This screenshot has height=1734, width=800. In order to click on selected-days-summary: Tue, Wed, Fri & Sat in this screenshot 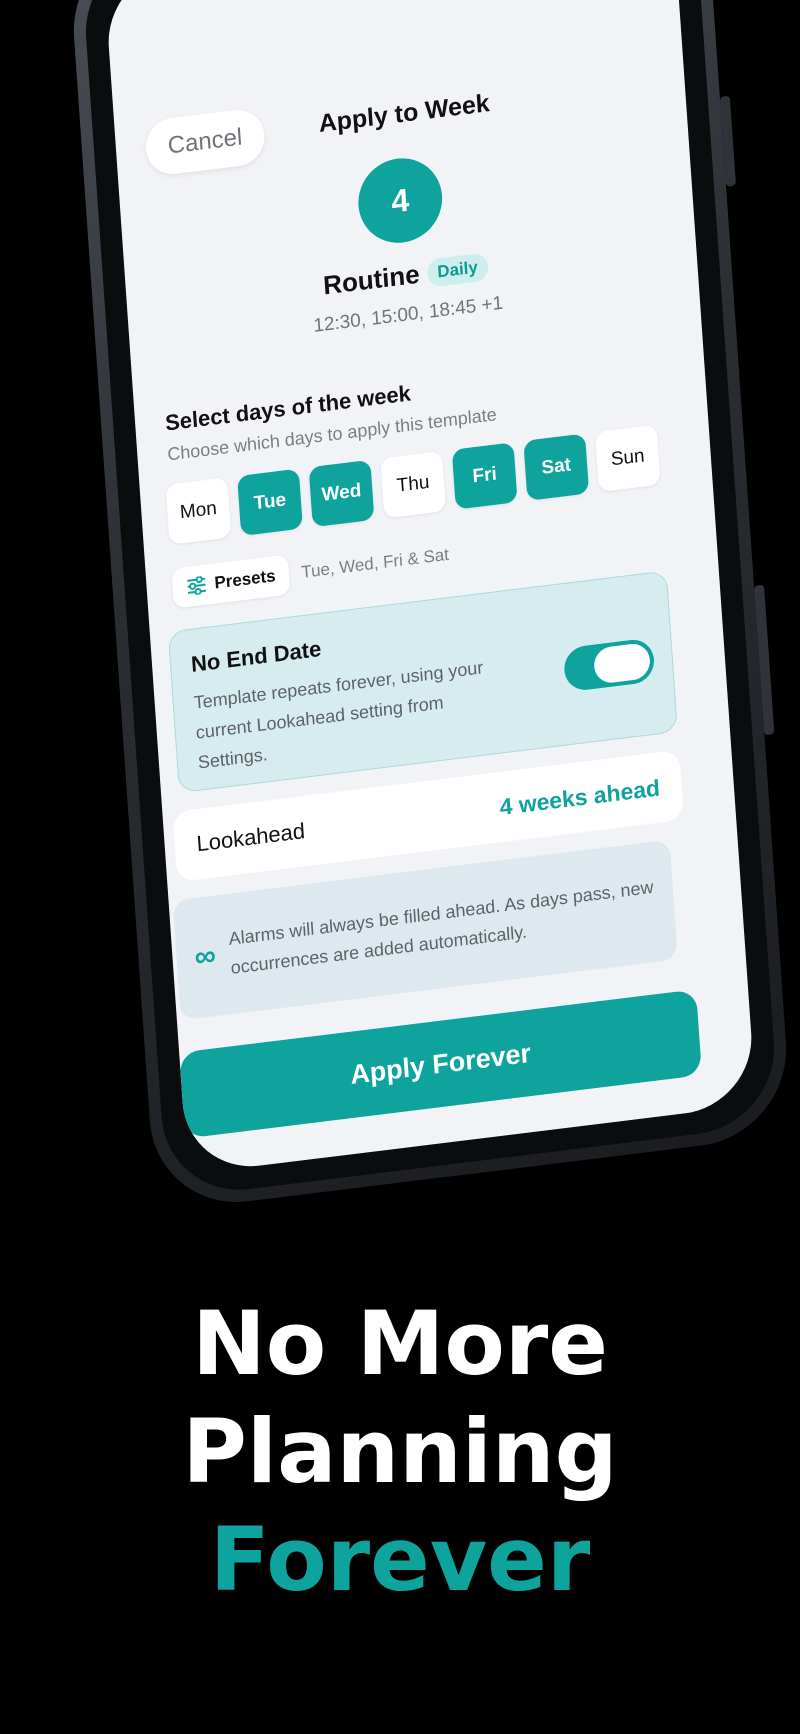, I will do `click(375, 563)`.